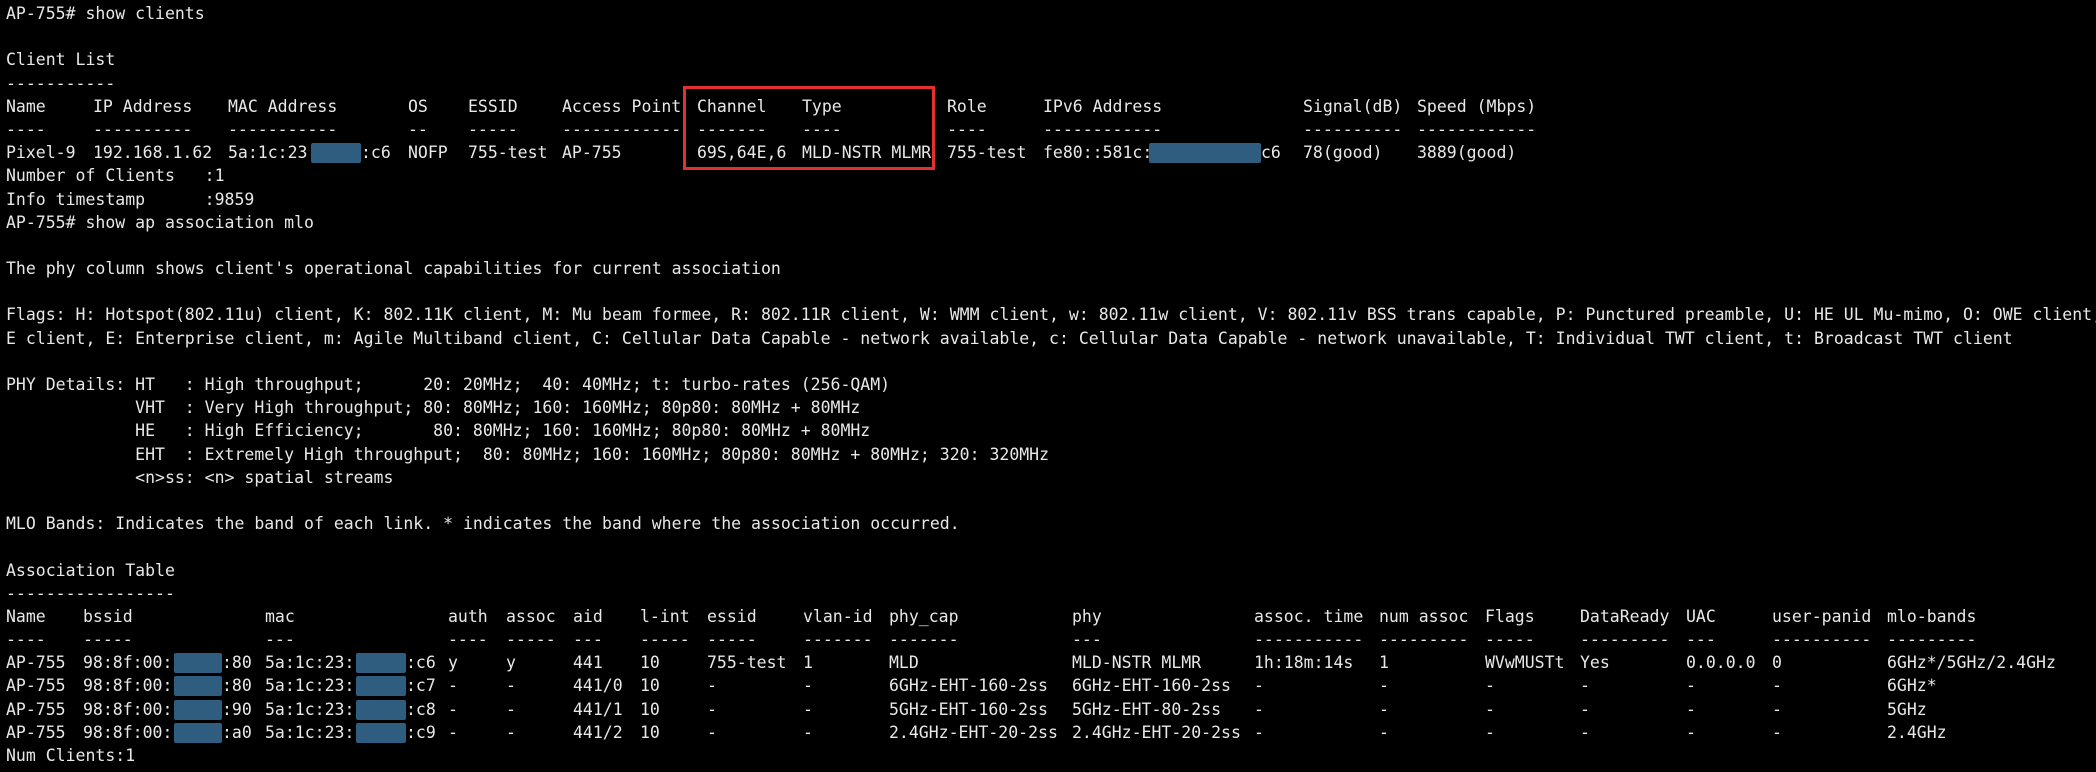  I want to click on client-channel: 69S,64E,6, so click(742, 153).